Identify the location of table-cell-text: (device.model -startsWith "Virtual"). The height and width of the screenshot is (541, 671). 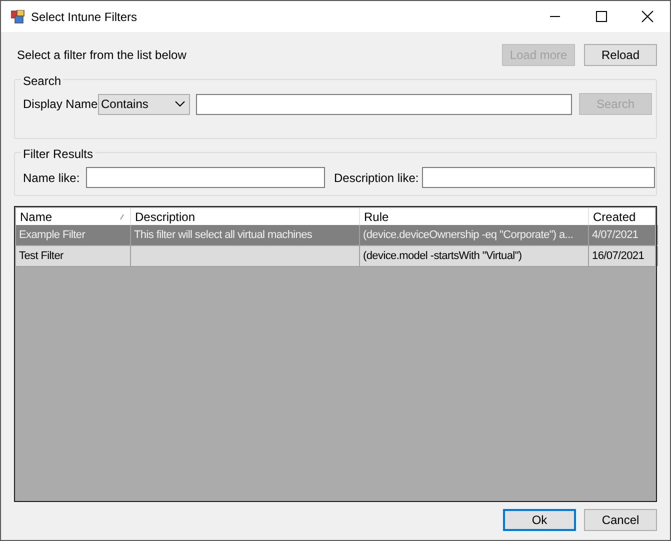
(442, 256).